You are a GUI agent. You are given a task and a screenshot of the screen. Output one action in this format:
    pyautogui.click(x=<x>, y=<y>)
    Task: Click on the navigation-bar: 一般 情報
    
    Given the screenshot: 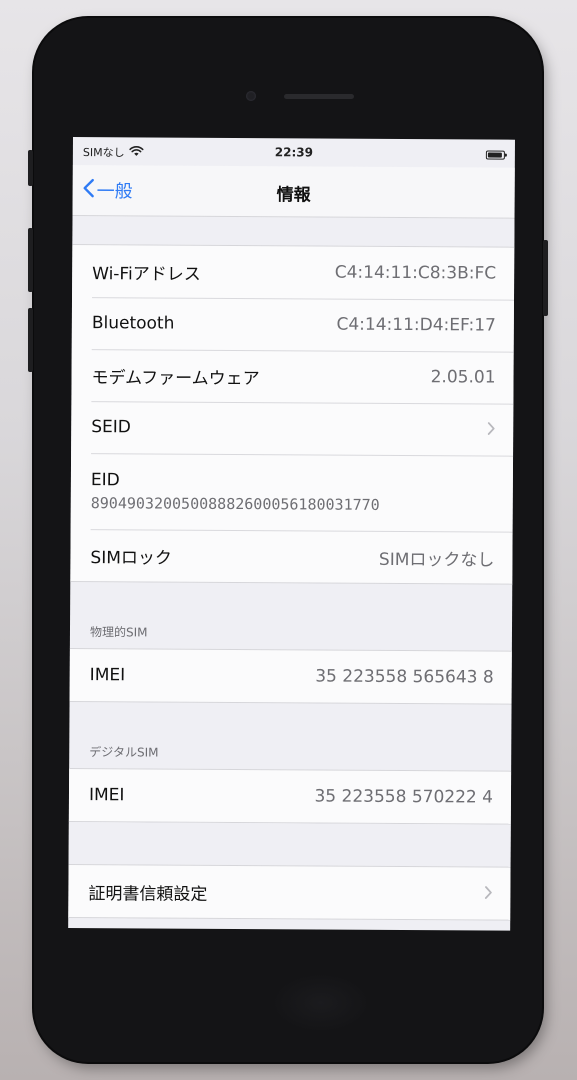 What is the action you would take?
    pyautogui.click(x=293, y=191)
    